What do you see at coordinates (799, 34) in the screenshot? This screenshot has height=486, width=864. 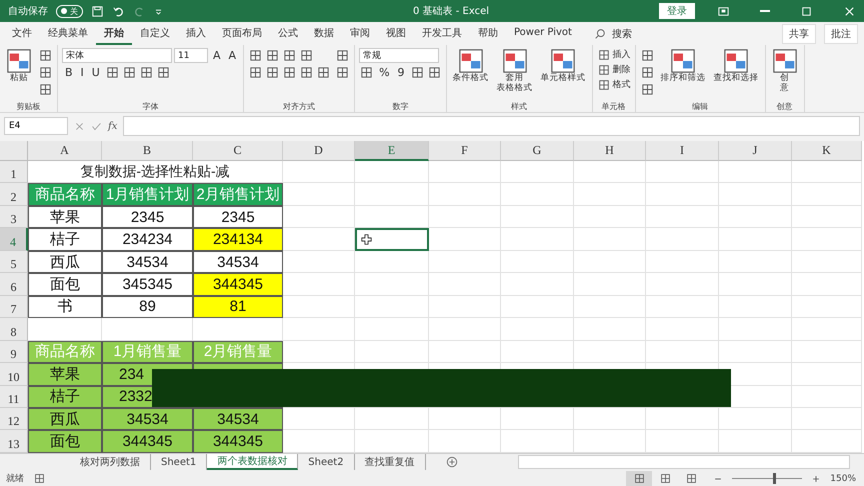 I see `share-button: 共享` at bounding box center [799, 34].